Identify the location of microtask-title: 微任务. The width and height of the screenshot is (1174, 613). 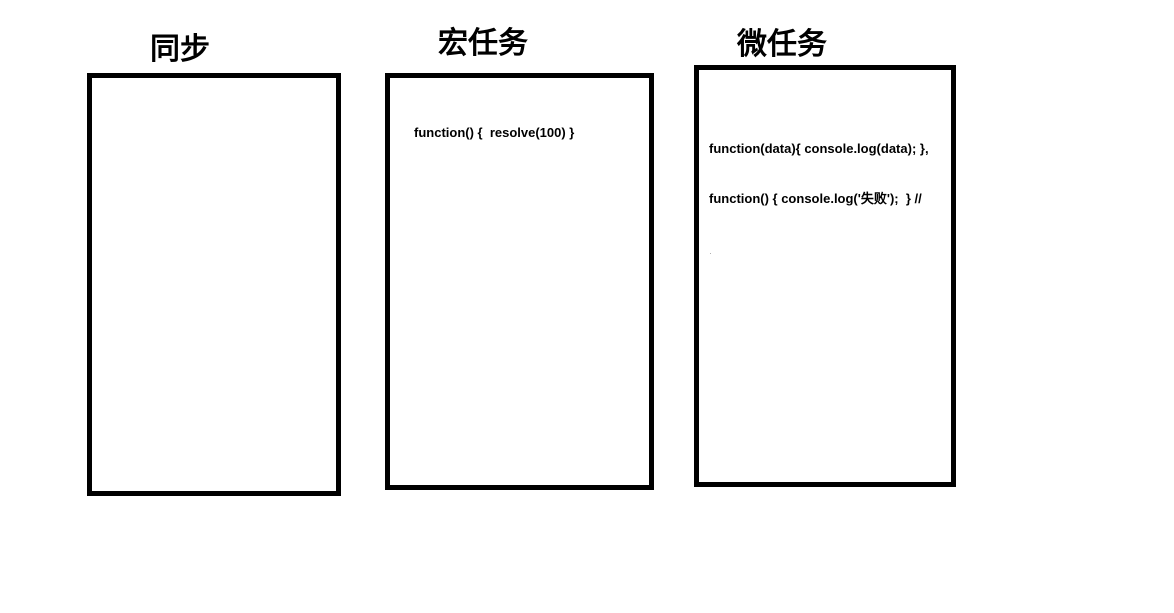
(782, 44).